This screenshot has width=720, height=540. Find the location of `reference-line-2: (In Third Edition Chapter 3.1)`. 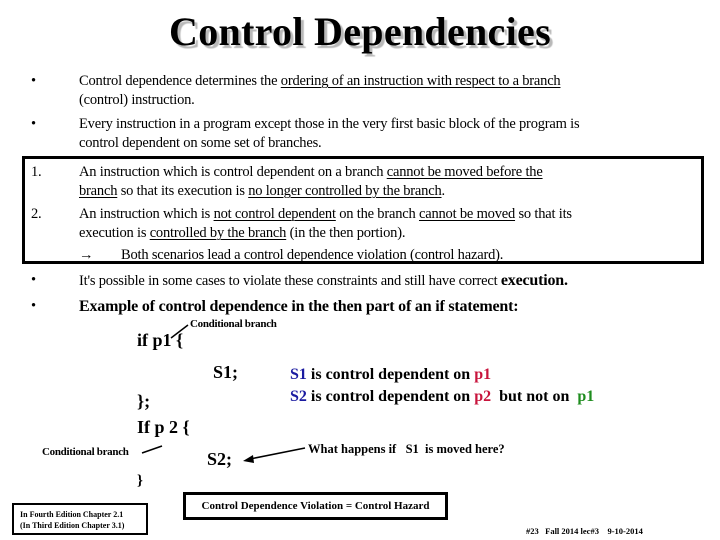

reference-line-2: (In Third Edition Chapter 3.1) is located at coordinates (72, 525).